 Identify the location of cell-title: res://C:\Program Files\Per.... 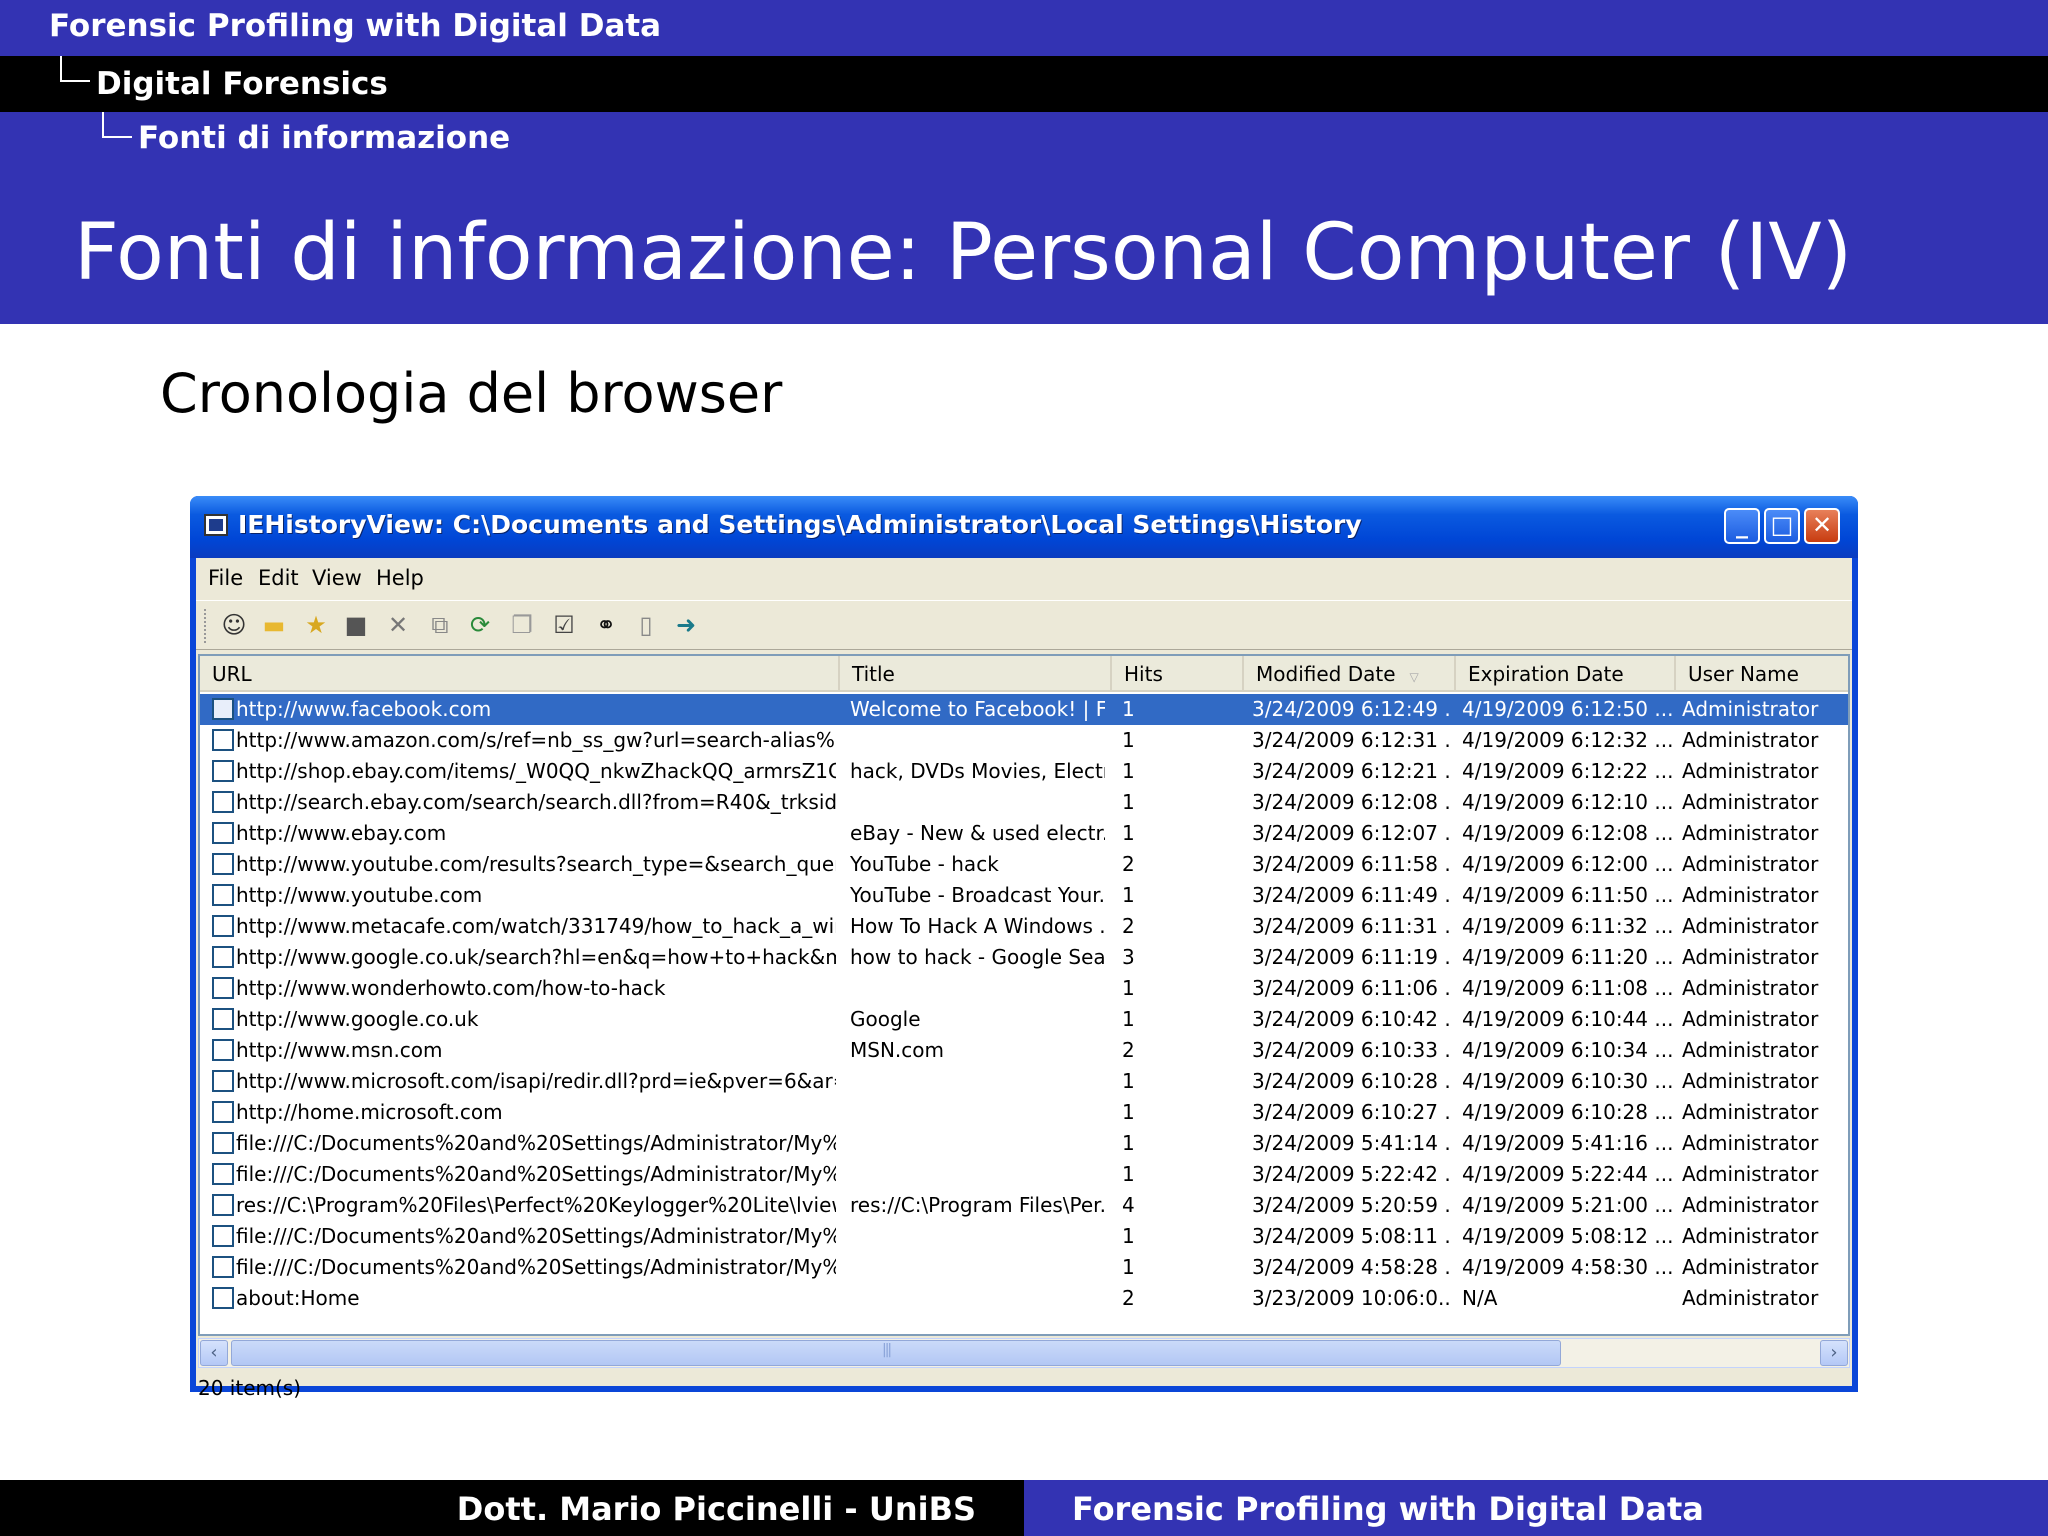
(977, 1205).